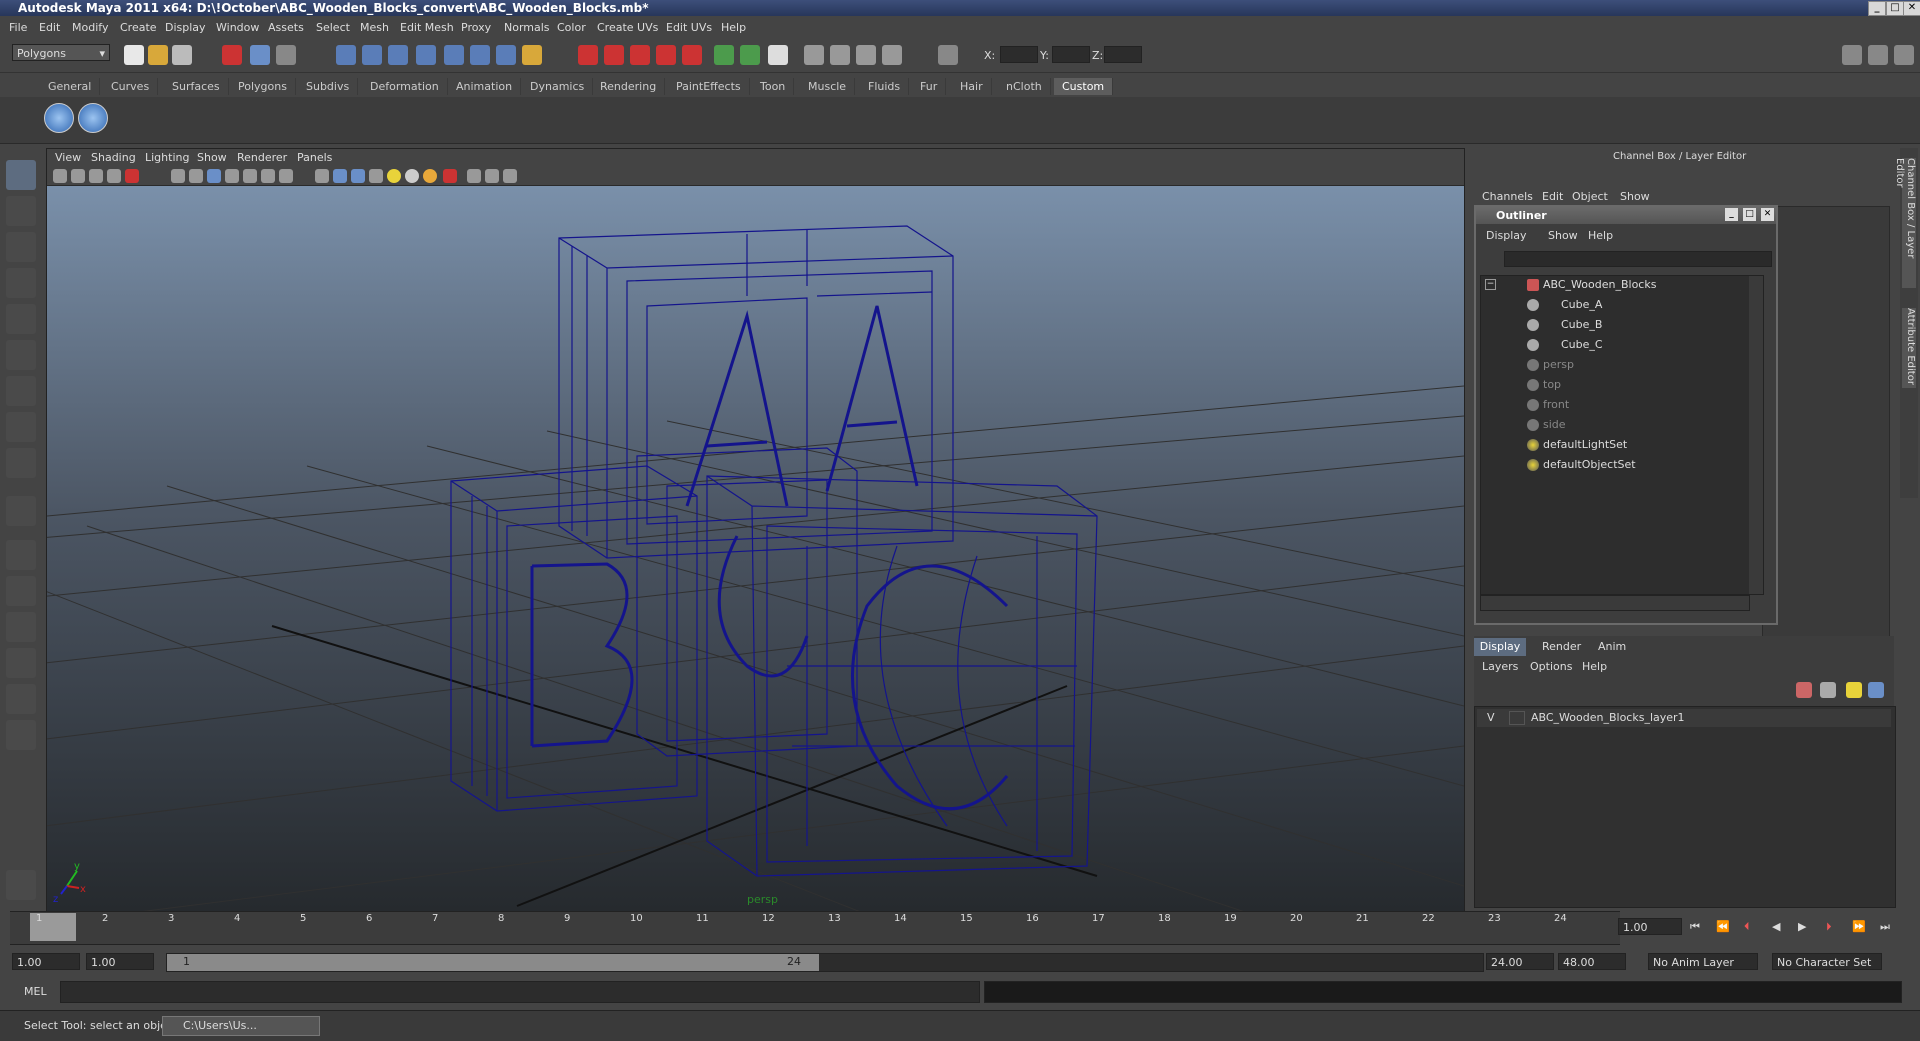 The image size is (1920, 1041). Describe the element at coordinates (1909, 348) in the screenshot. I see `side-tab-attribute-editor: Attribute Editor` at that location.